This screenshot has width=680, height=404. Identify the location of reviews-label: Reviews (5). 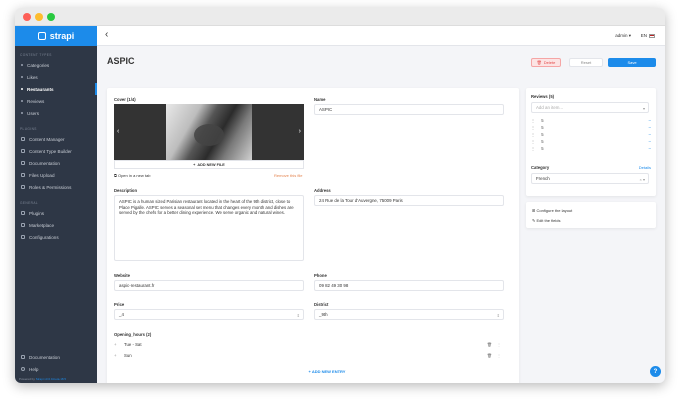
(543, 96).